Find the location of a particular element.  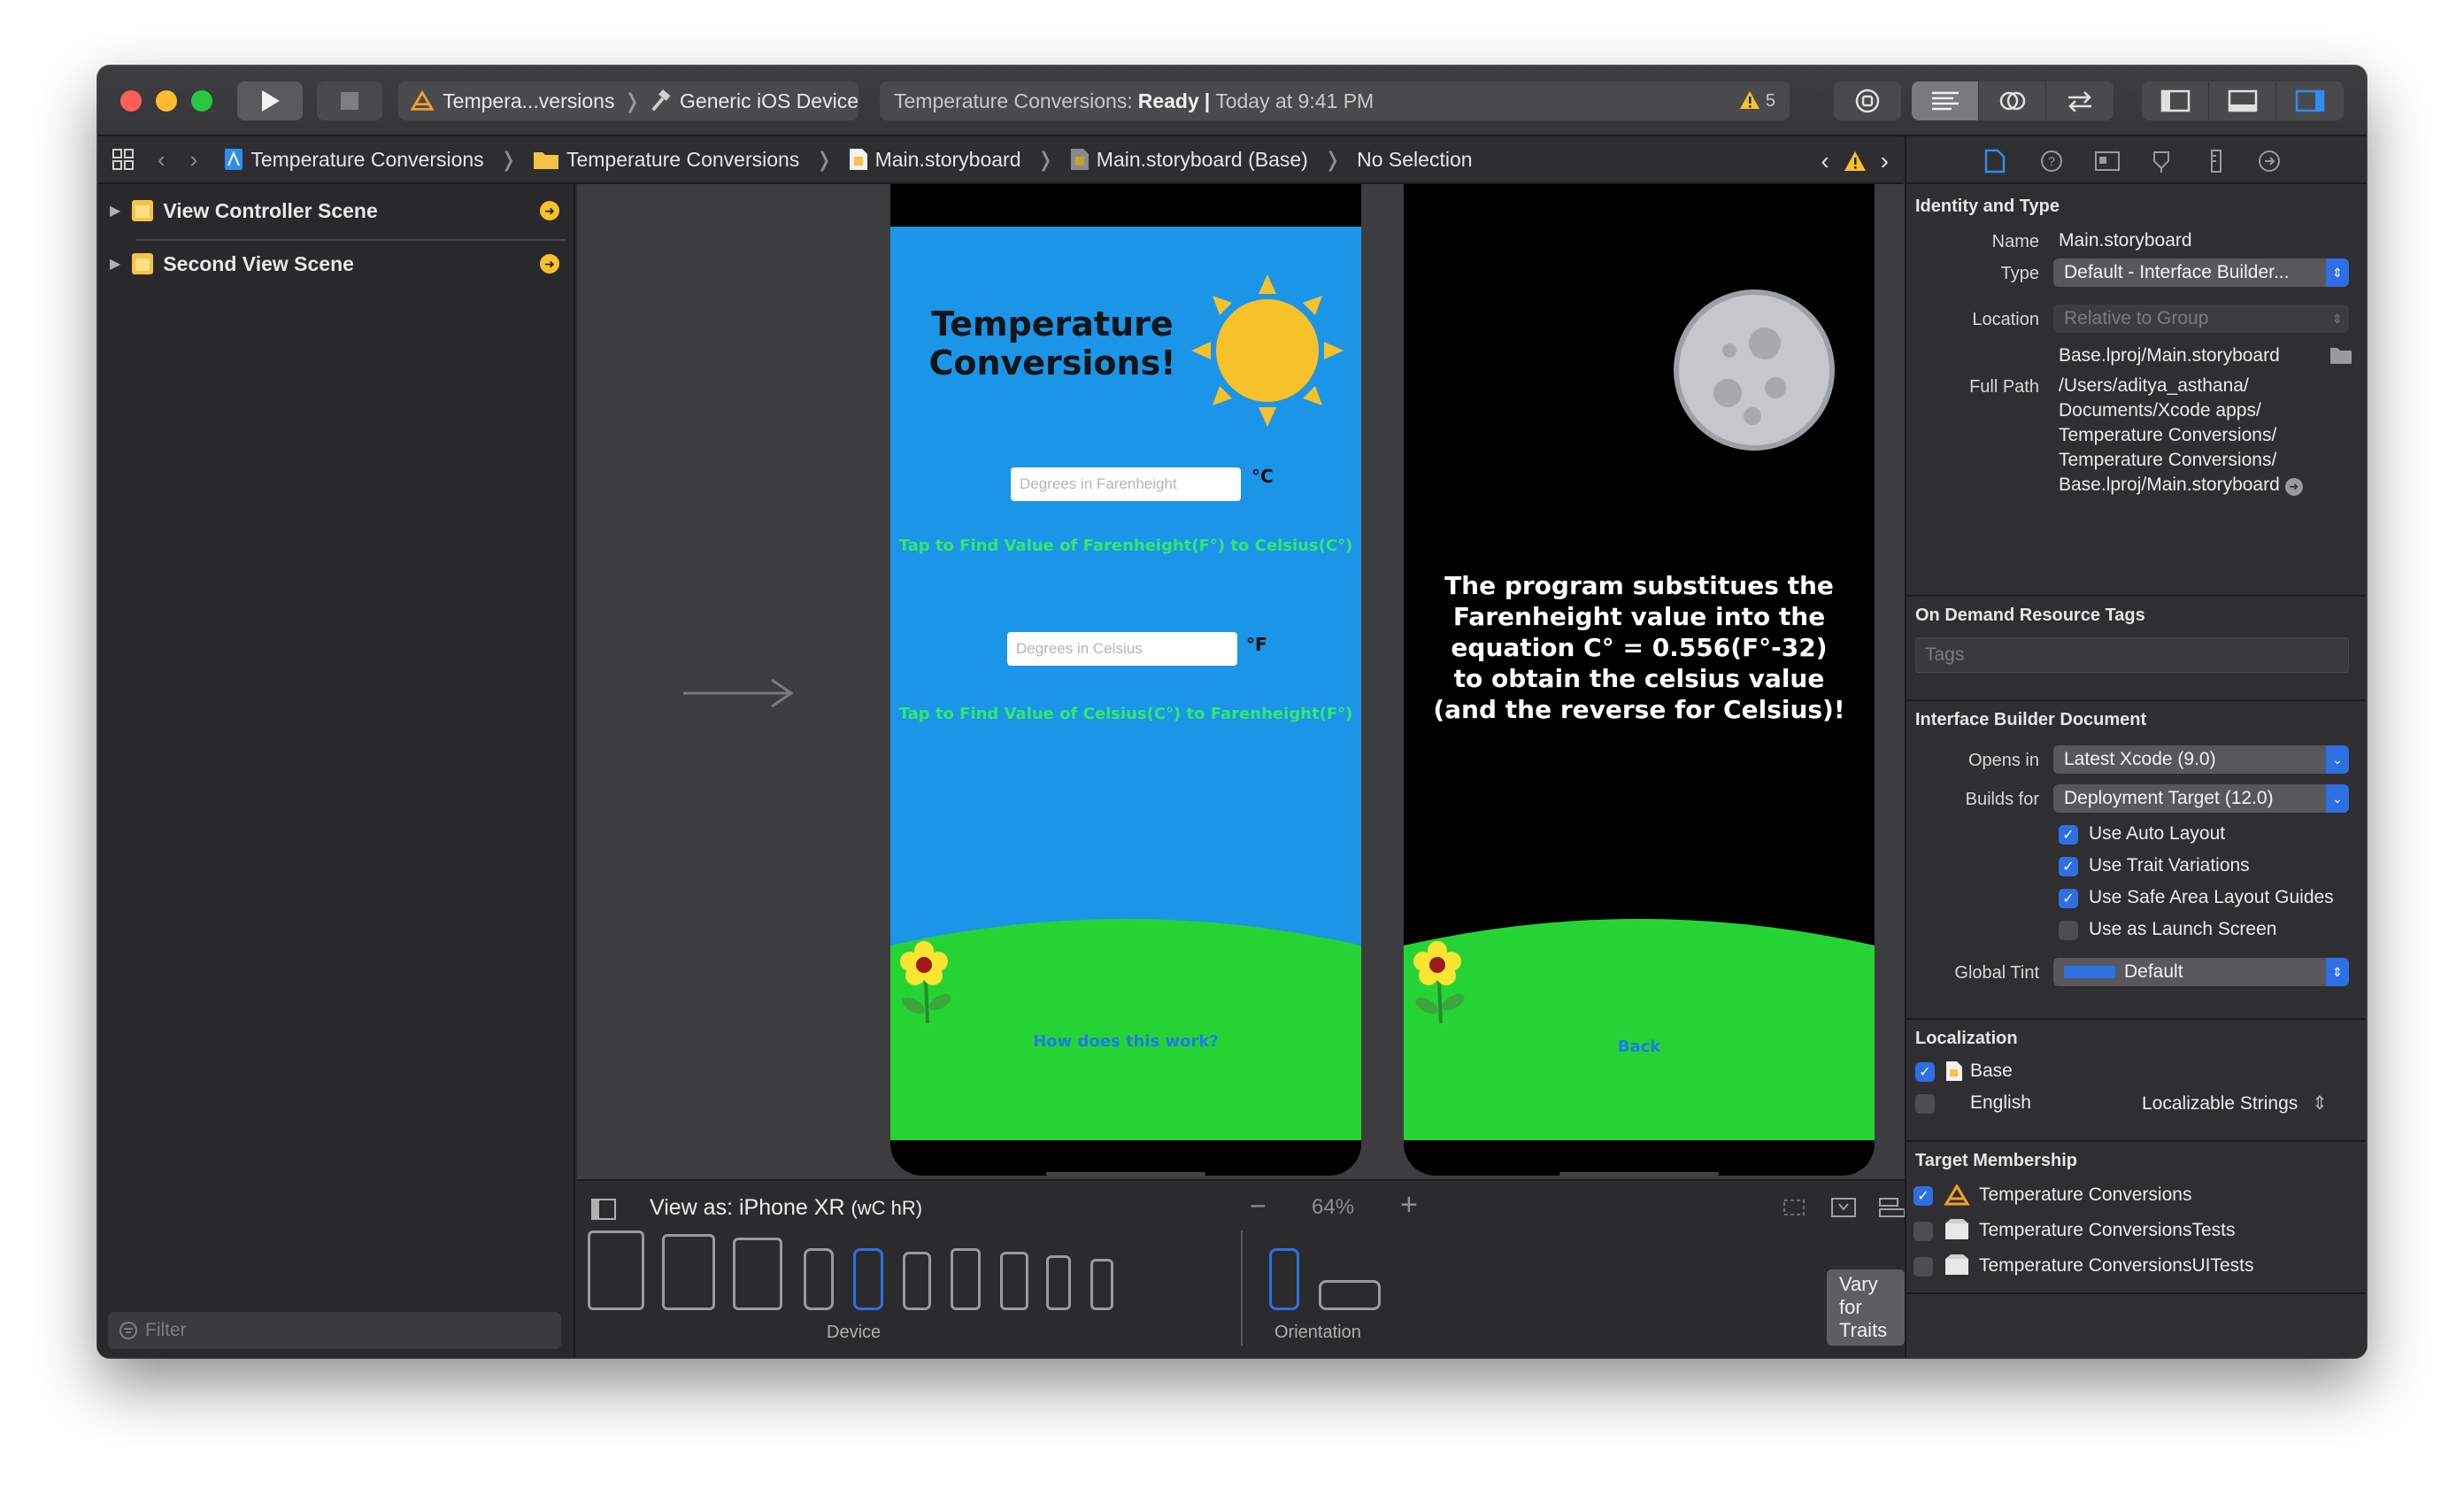

issue-warning-icon is located at coordinates (1856, 161).